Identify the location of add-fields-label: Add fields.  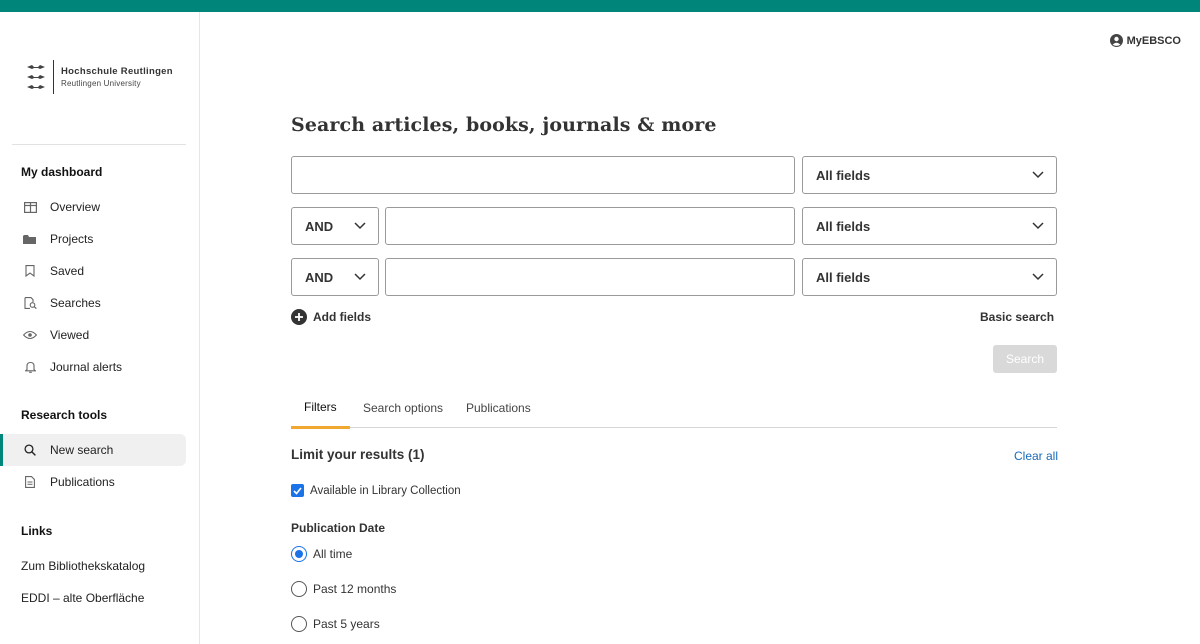
(342, 317).